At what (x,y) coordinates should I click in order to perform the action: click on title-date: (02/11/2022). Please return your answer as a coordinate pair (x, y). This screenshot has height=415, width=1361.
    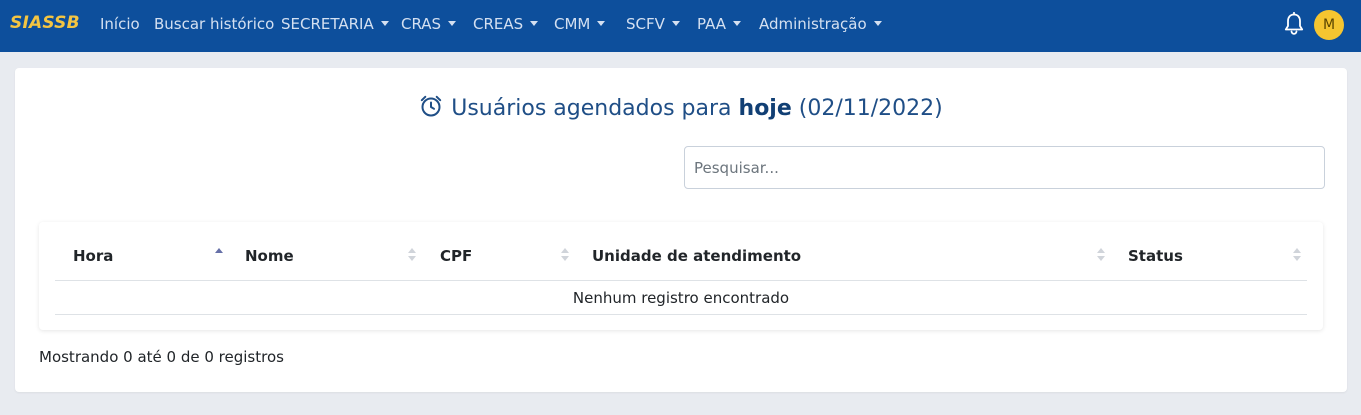
    Looking at the image, I should click on (870, 108).